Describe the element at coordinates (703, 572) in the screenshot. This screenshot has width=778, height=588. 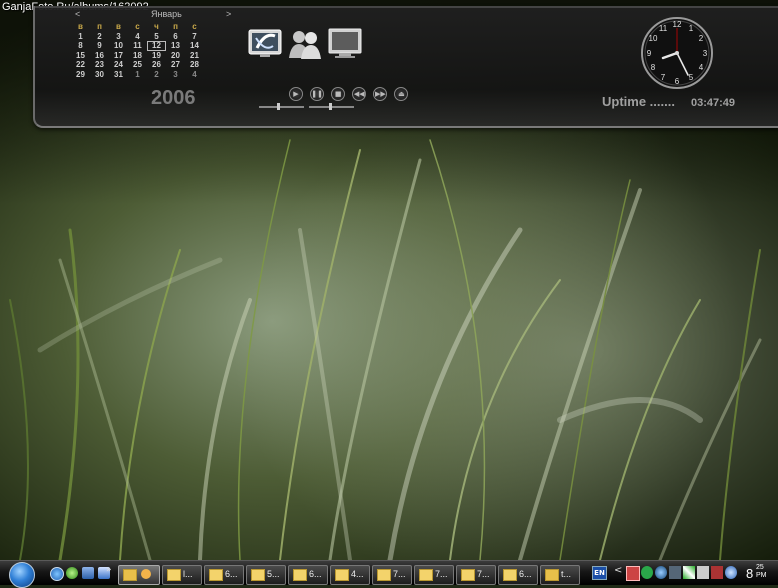
I see `display-icon` at that location.